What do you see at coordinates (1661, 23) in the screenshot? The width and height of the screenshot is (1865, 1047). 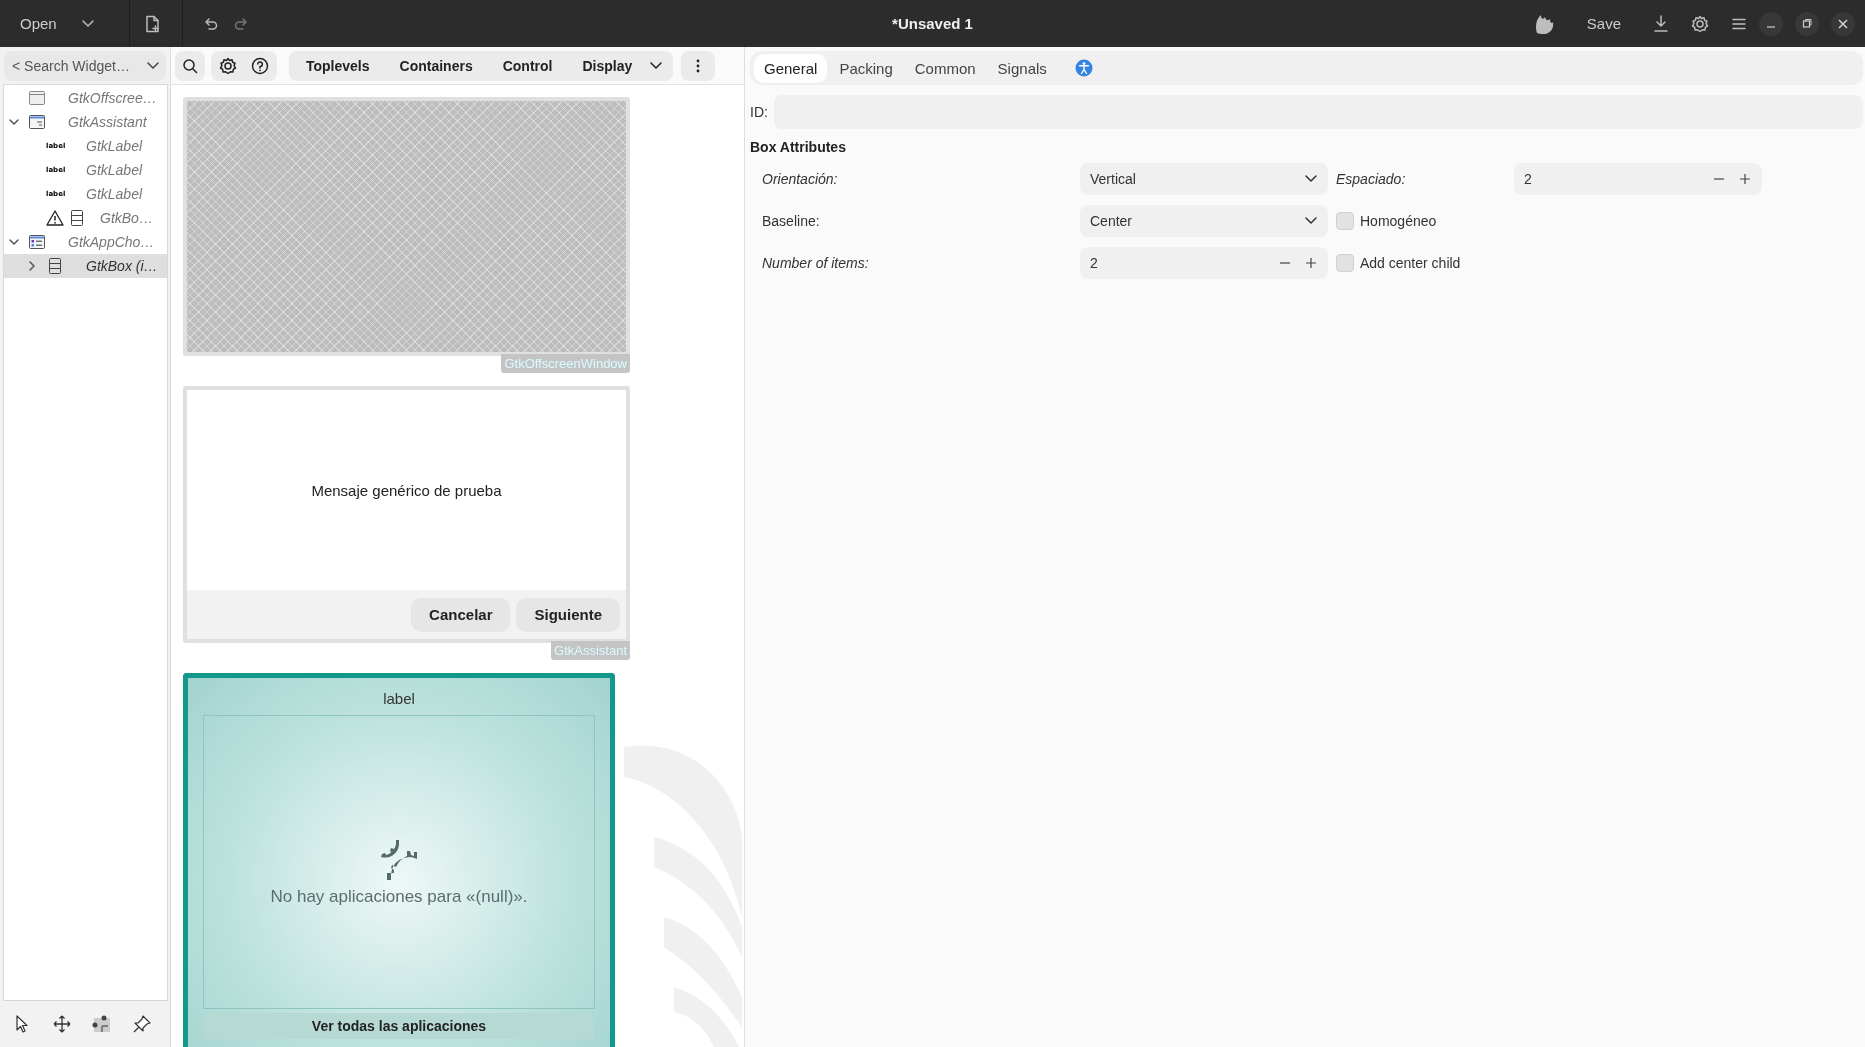 I see `download-icon` at bounding box center [1661, 23].